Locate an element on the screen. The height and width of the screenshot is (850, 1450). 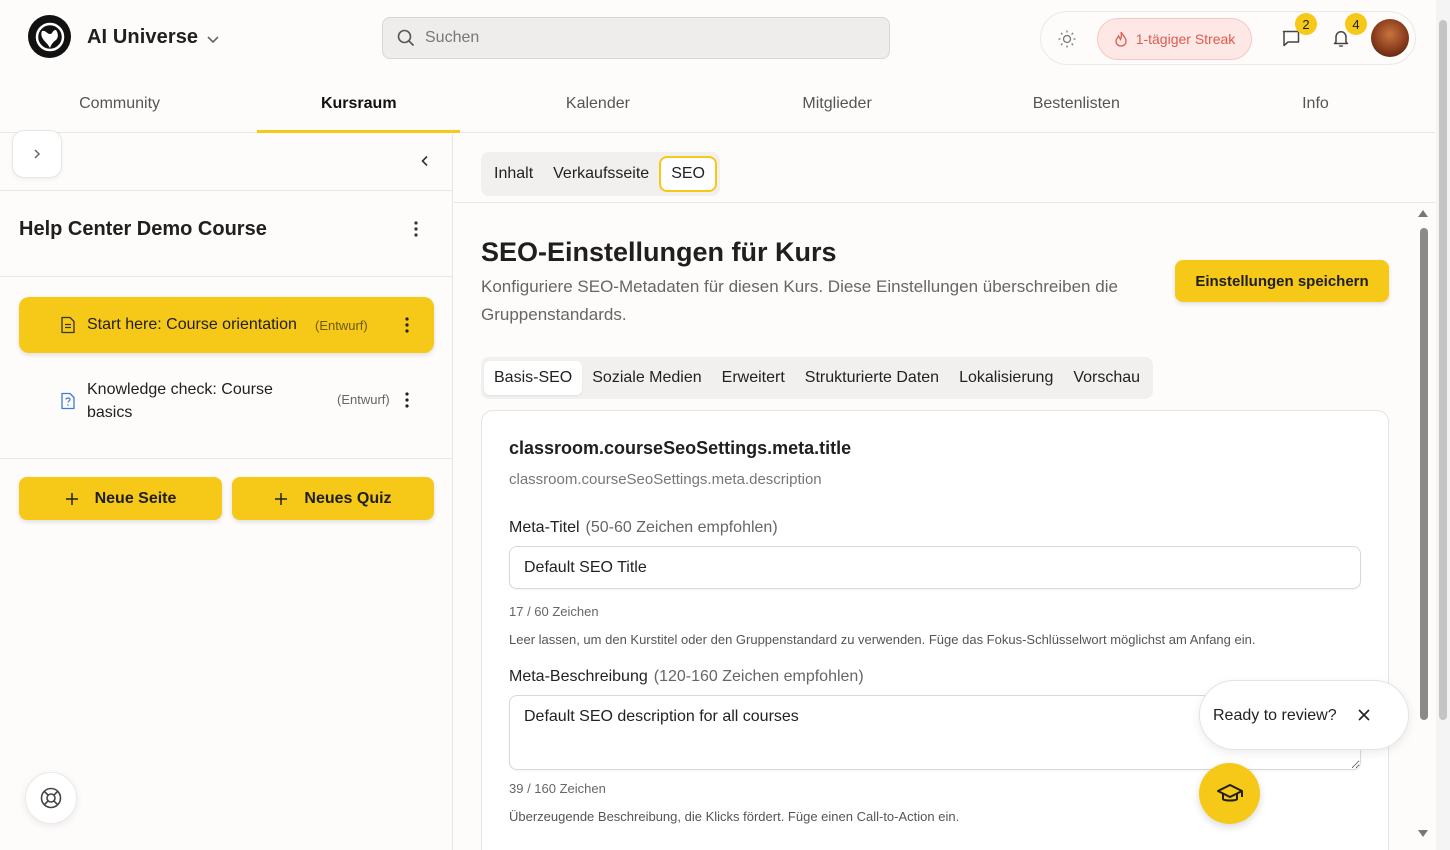
scroll-thumb is located at coordinates (1424, 474).